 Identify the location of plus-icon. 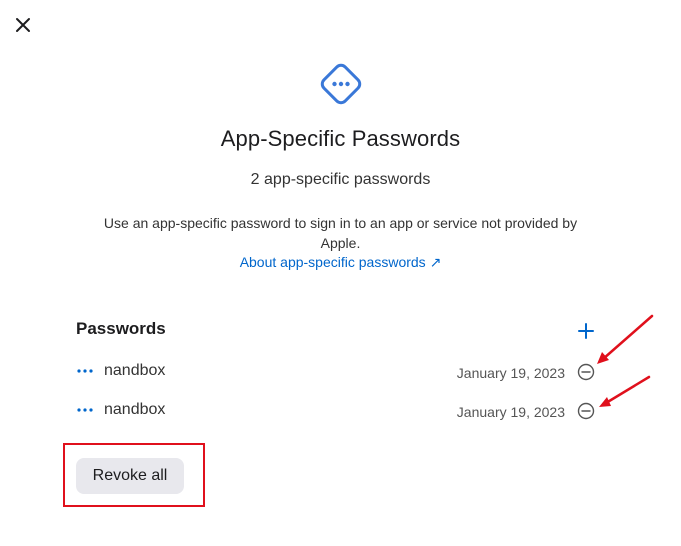
(586, 331).